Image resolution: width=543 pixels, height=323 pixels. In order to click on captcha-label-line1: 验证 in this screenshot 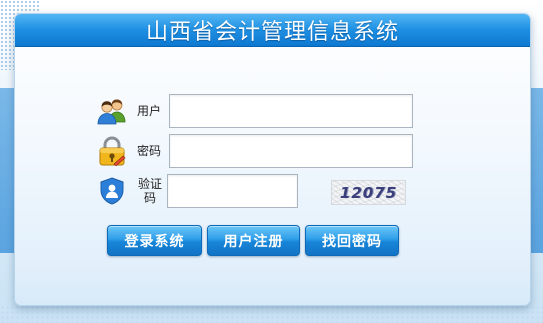, I will do `click(149, 184)`.